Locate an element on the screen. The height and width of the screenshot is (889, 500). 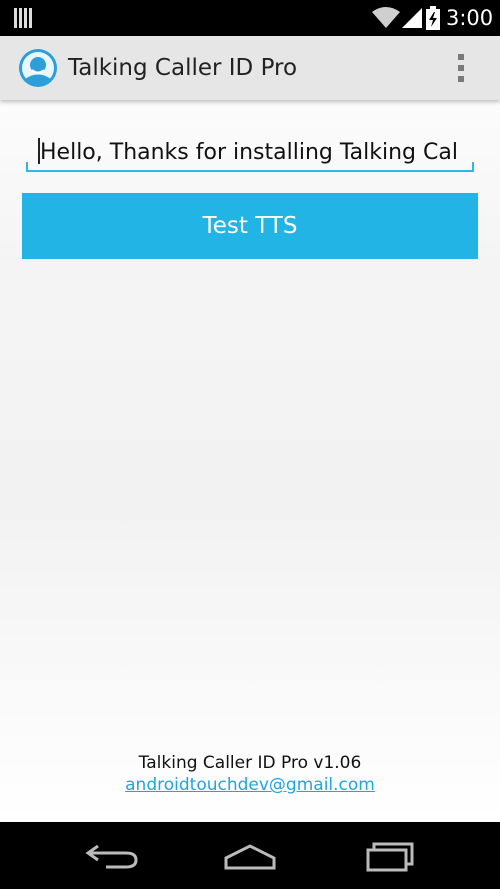
back-icon is located at coordinates (112, 856).